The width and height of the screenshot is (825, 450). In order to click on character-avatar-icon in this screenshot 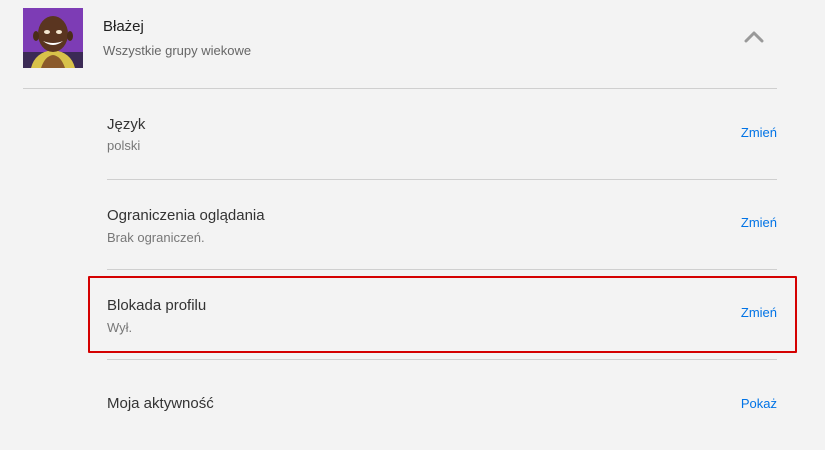, I will do `click(53, 38)`.